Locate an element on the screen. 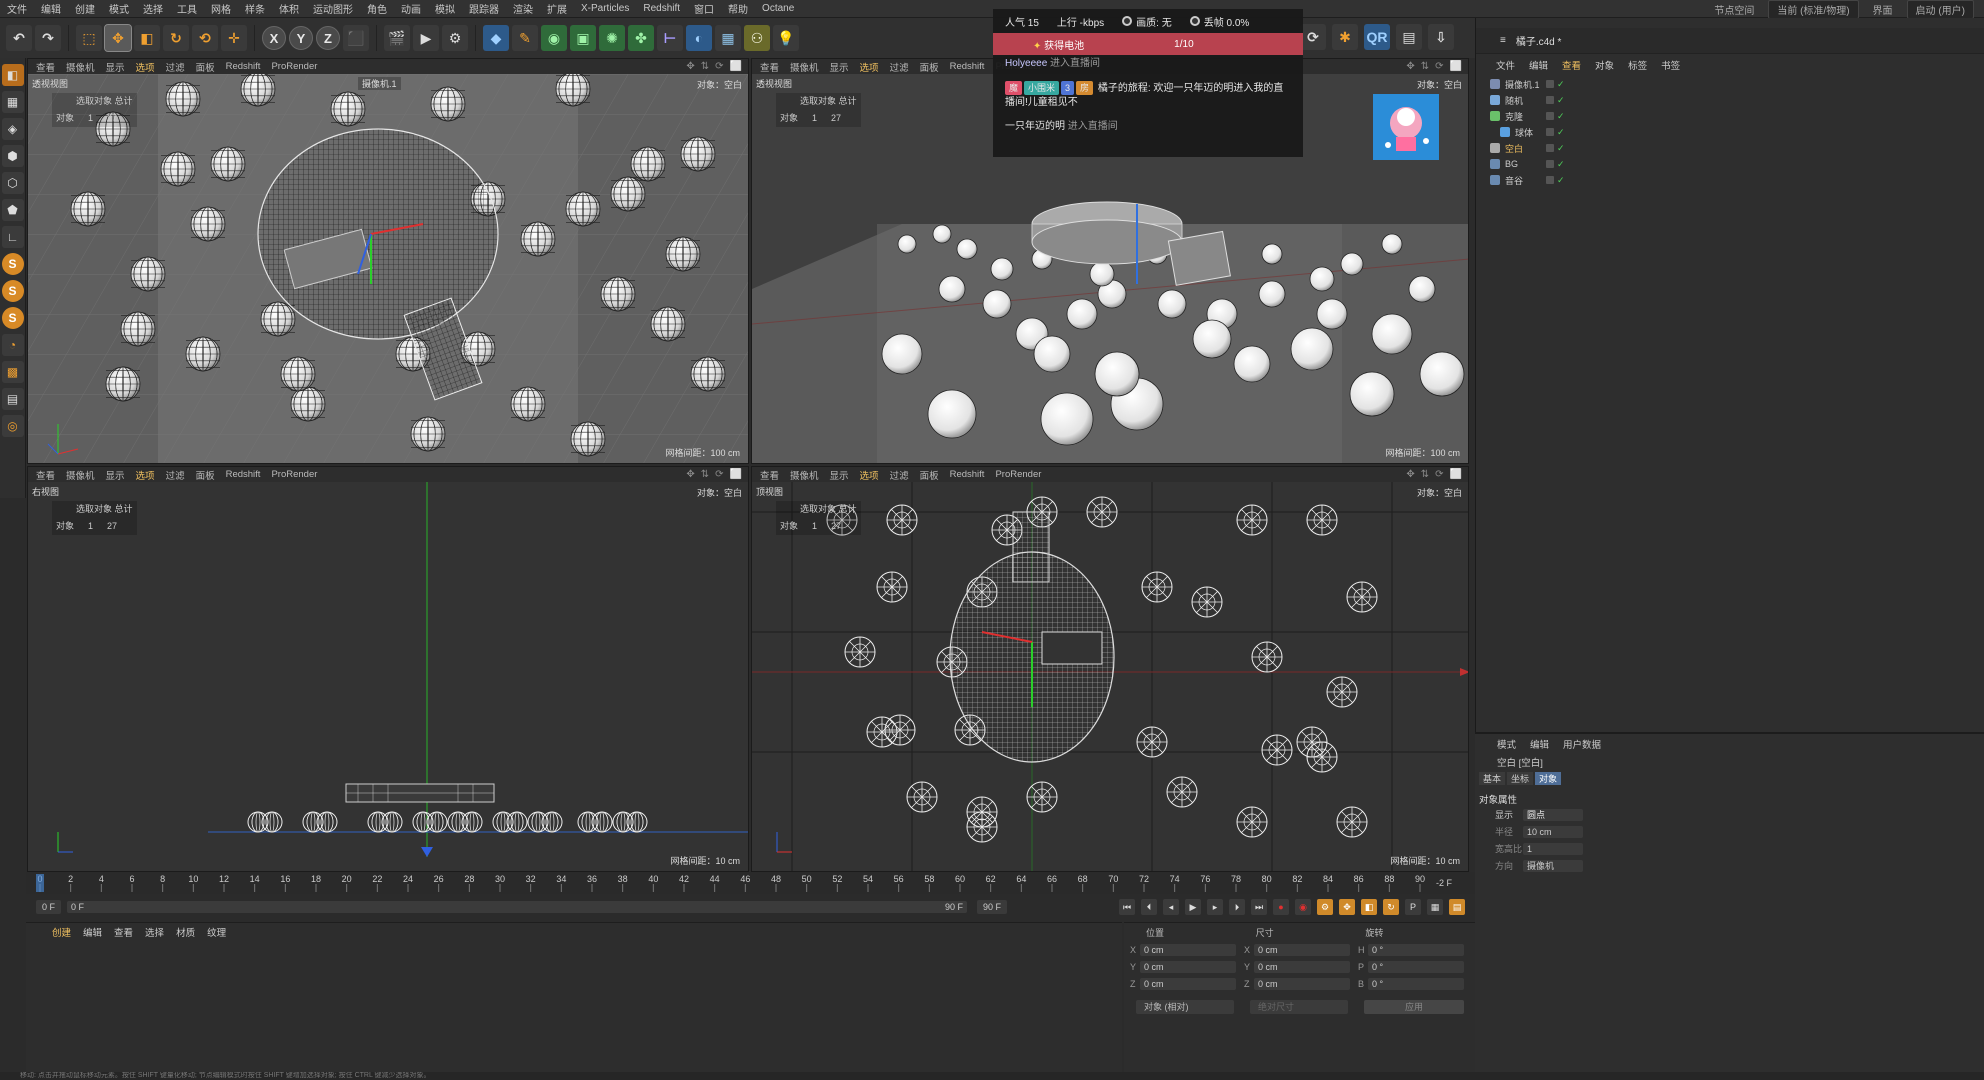 This screenshot has width=1984, height=1080. mograph-icon: ✤ is located at coordinates (641, 38).